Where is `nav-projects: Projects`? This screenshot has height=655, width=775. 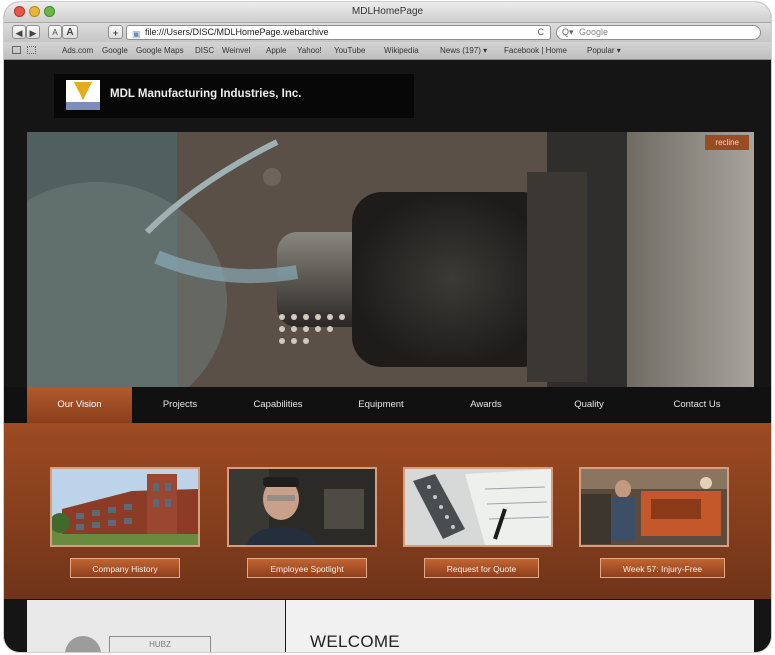
nav-projects: Projects is located at coordinates (180, 405).